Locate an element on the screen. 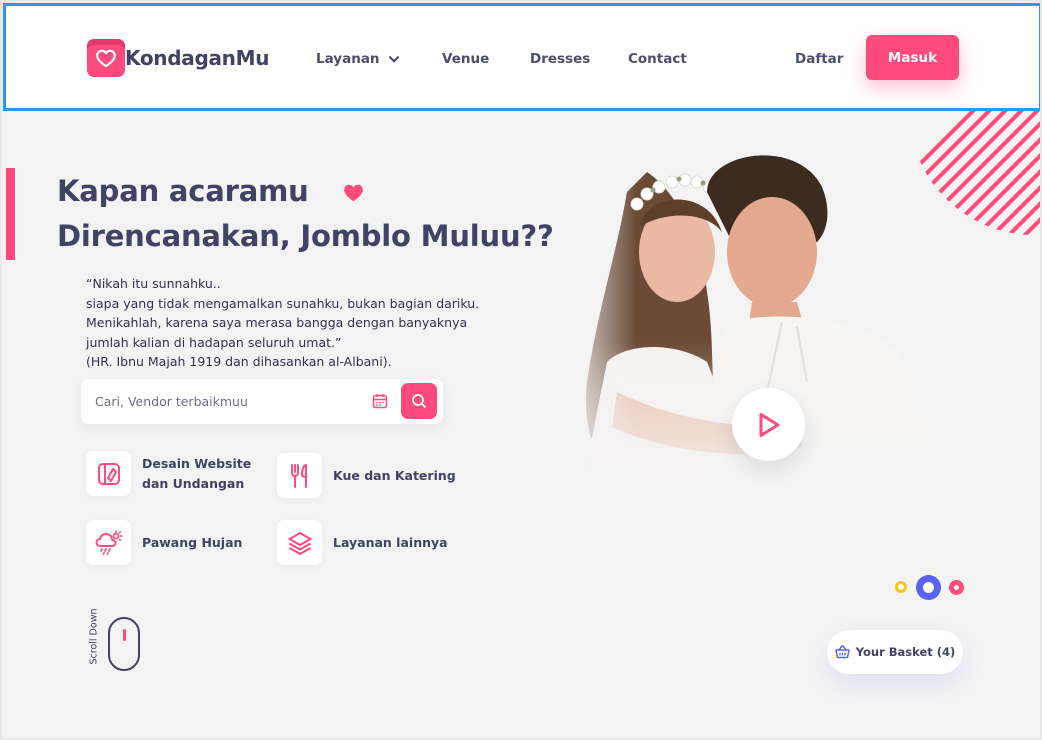  logo: KondaganMu is located at coordinates (178, 58).